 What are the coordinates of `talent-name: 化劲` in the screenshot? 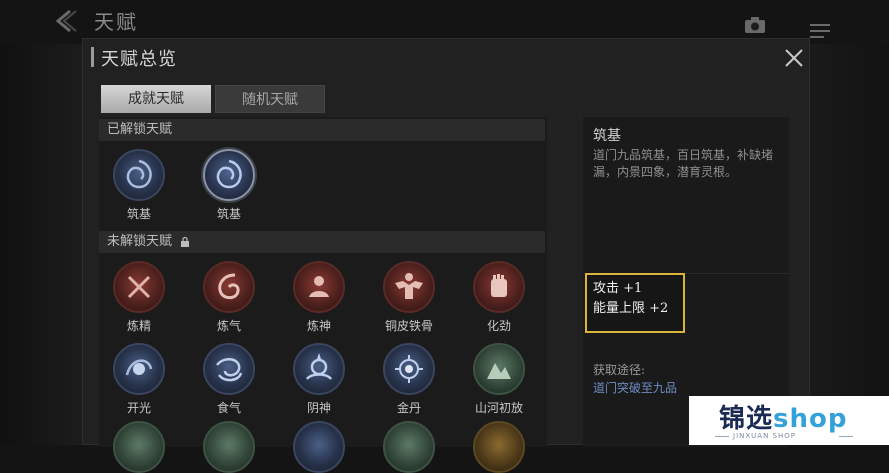 It's located at (498, 326).